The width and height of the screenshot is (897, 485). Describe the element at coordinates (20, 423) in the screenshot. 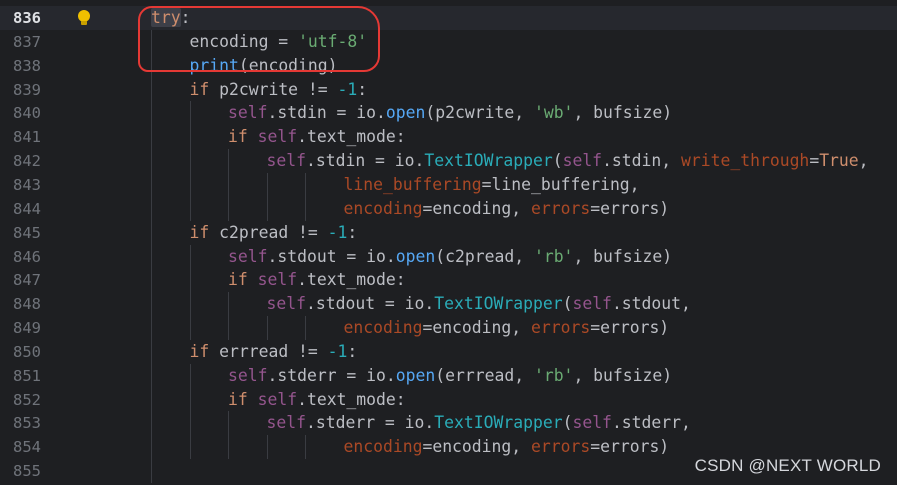

I see `line-number: 853` at that location.